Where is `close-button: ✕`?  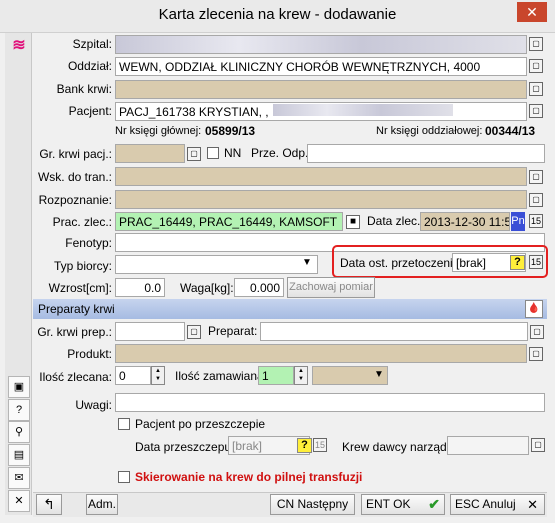
close-button: ✕ is located at coordinates (532, 12).